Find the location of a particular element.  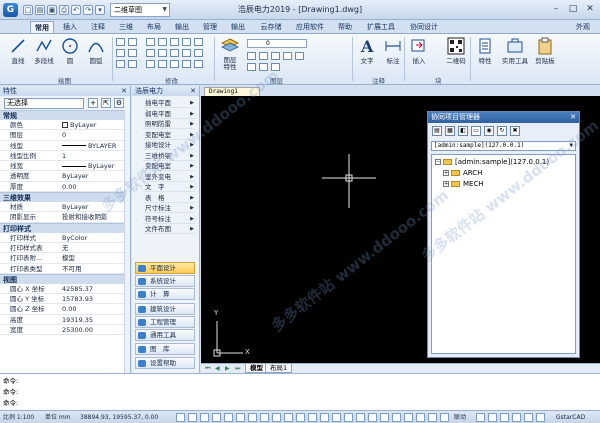

layer-walk-icon is located at coordinates (263, 67).